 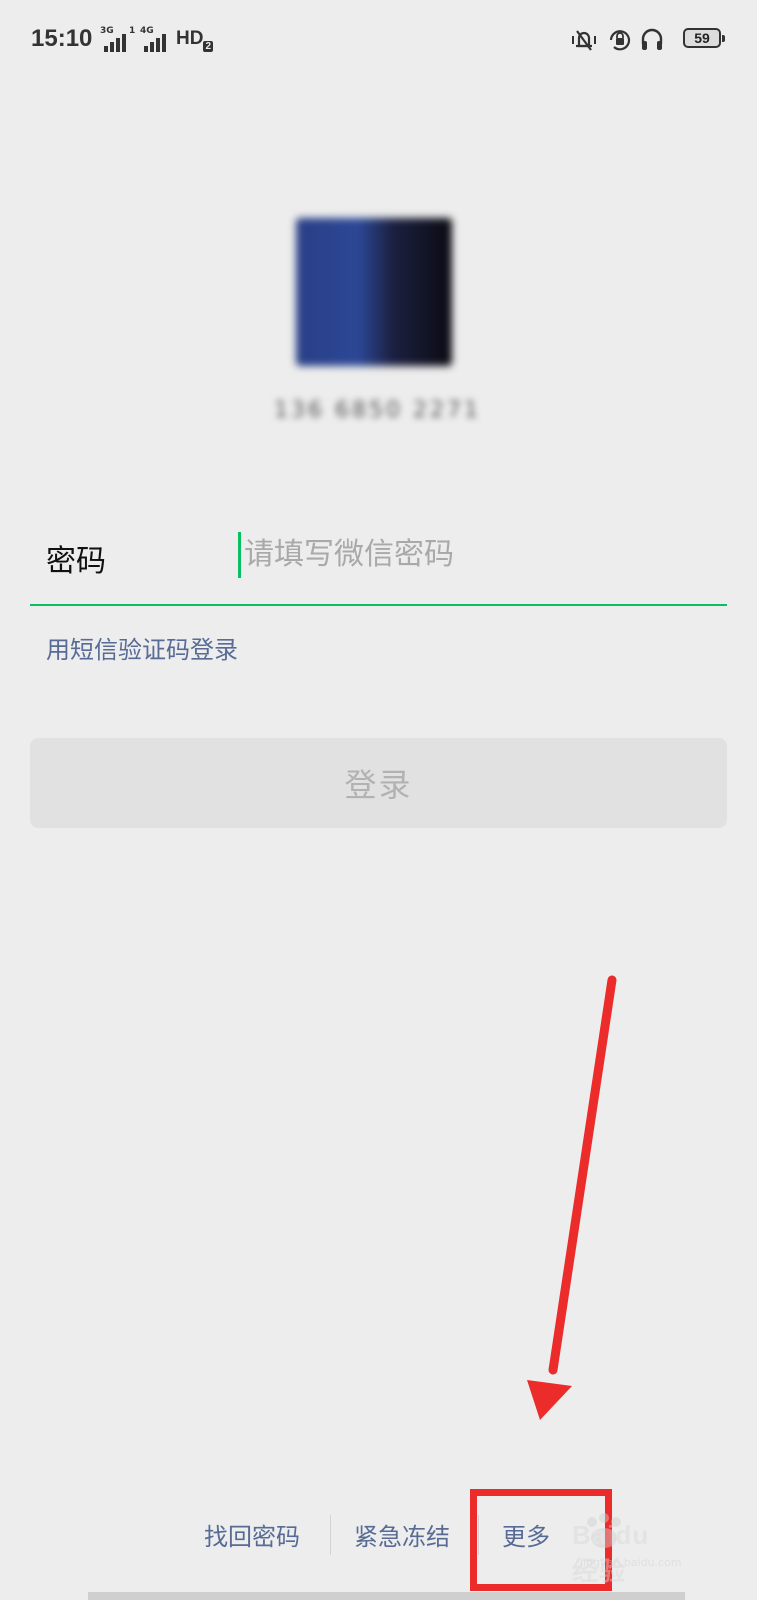 What do you see at coordinates (402, 1534) in the screenshot?
I see `emergency-freeze-link: 紧急冻结` at bounding box center [402, 1534].